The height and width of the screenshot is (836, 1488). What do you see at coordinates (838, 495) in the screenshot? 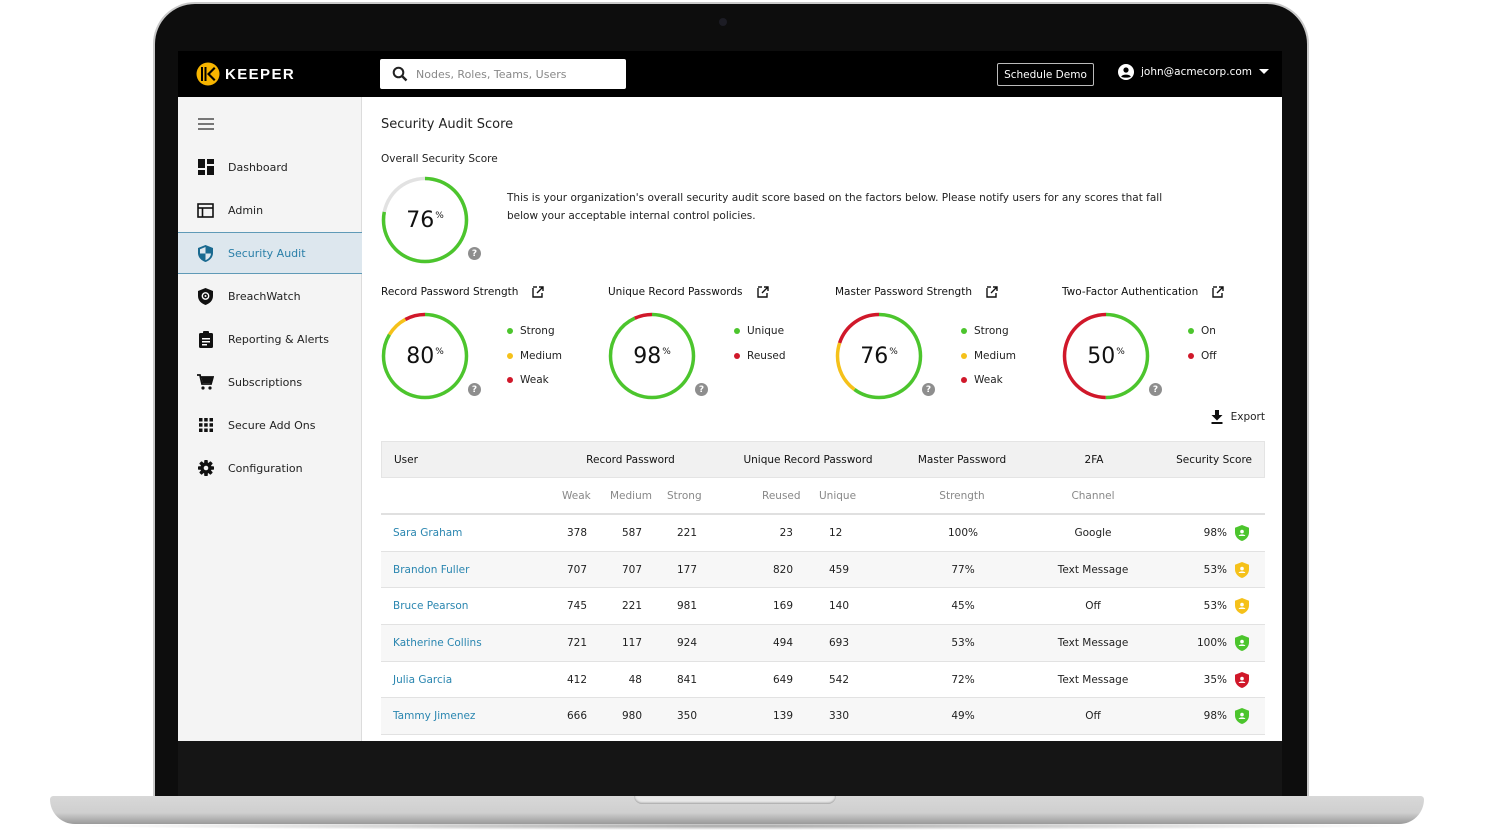
I see `subheader-unique: Unique` at bounding box center [838, 495].